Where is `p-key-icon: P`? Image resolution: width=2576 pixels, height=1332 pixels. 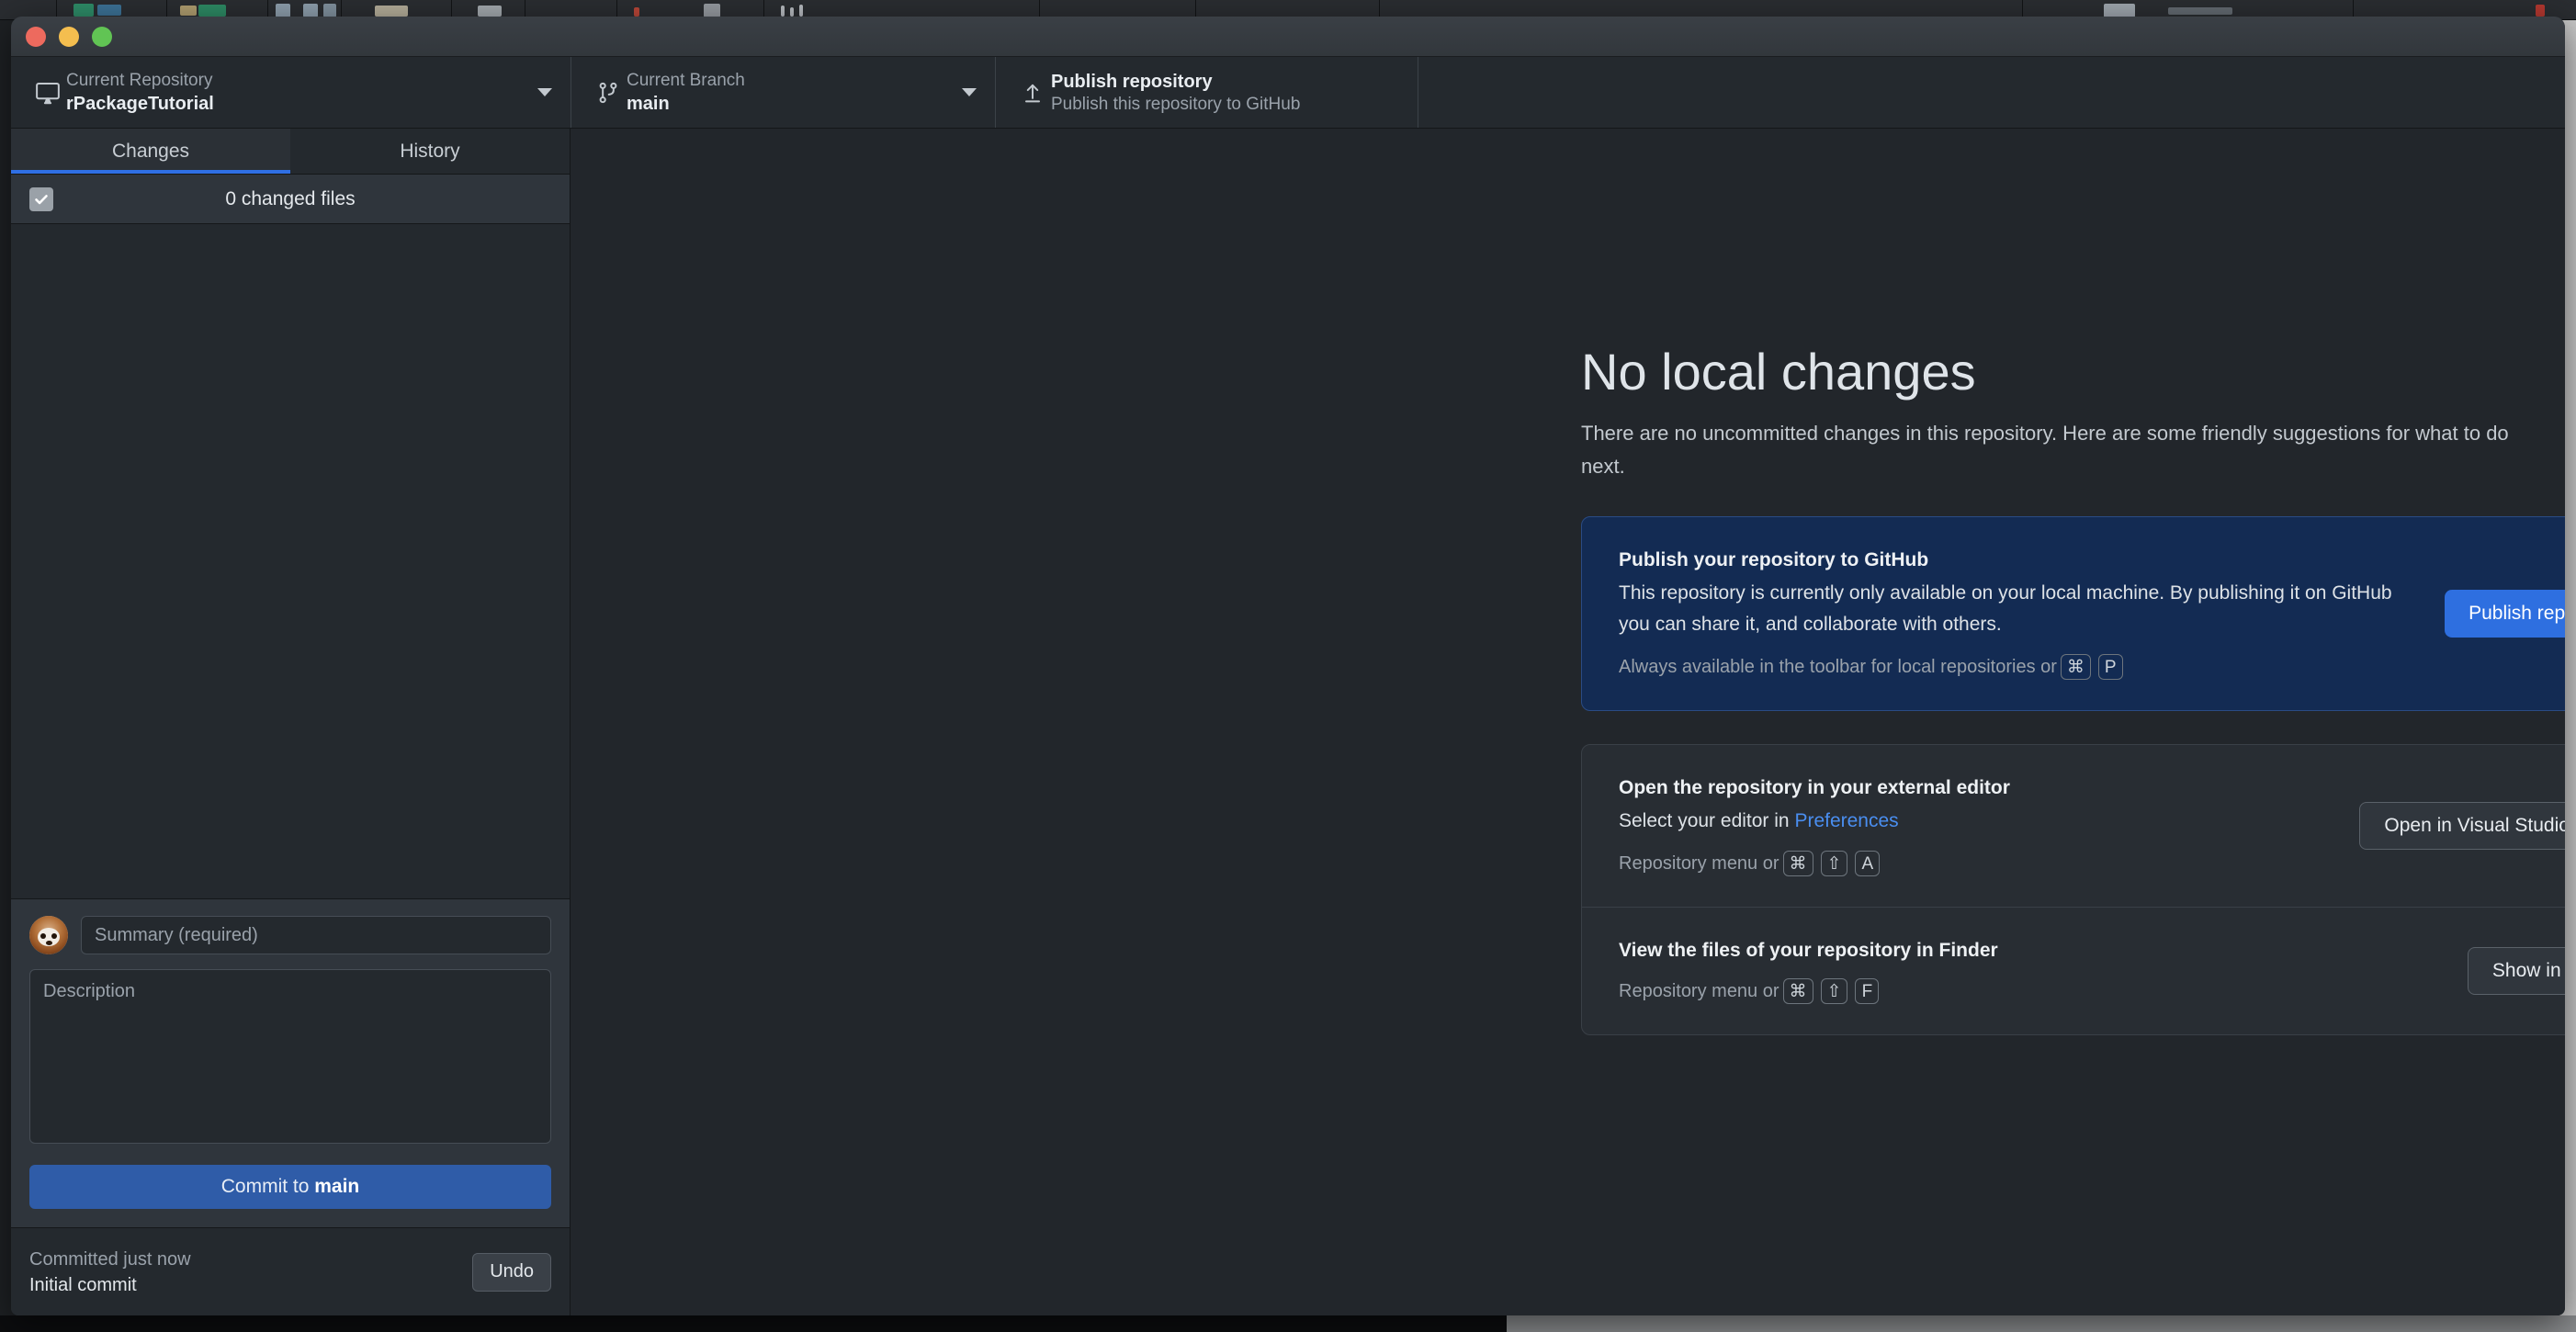
p-key-icon: P is located at coordinates (2110, 667).